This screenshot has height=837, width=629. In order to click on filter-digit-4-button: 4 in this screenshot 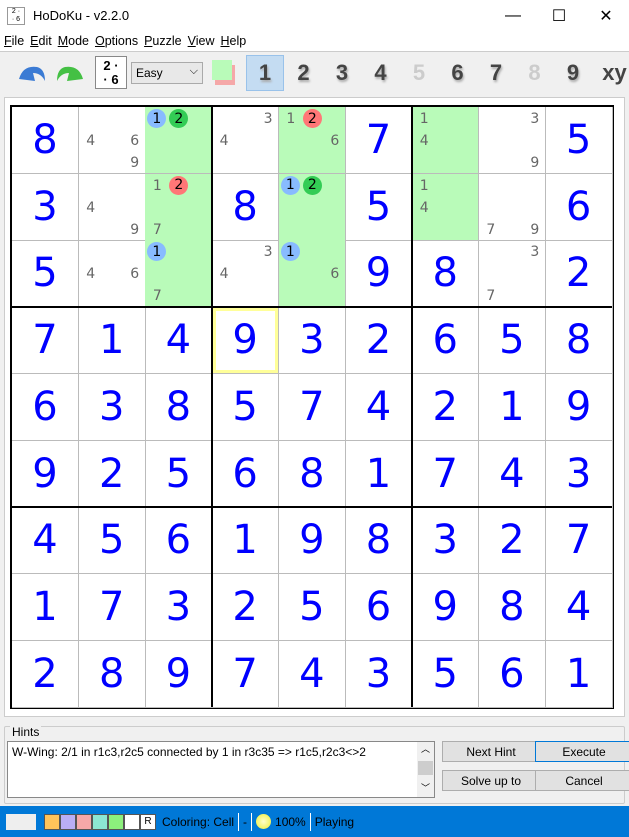, I will do `click(381, 73)`.